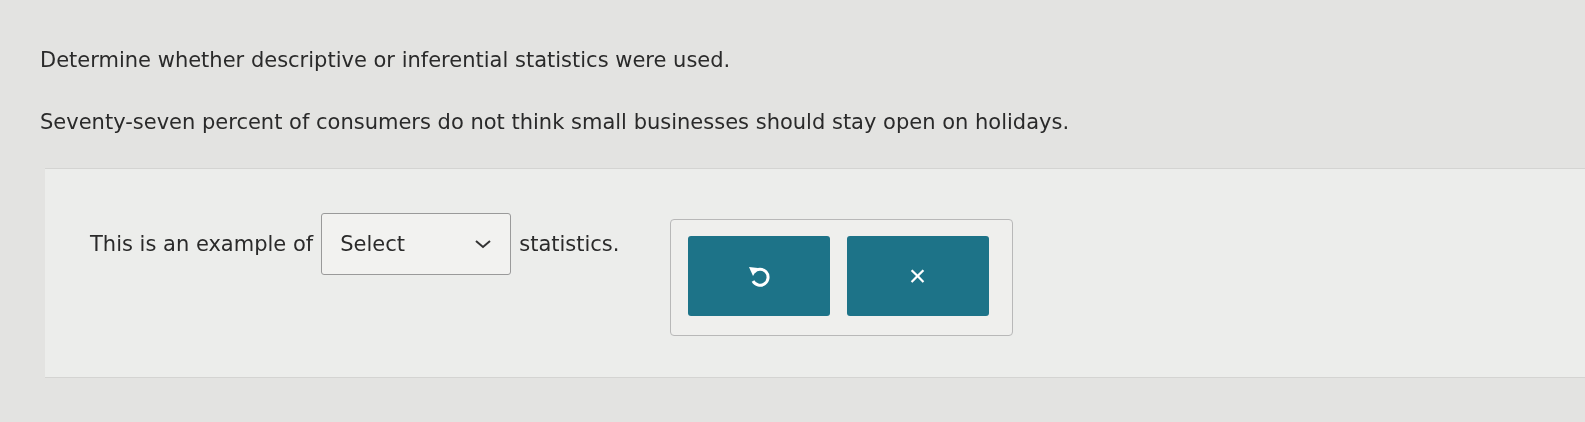  What do you see at coordinates (202, 244) in the screenshot?
I see `sentence-text: This is an example of` at bounding box center [202, 244].